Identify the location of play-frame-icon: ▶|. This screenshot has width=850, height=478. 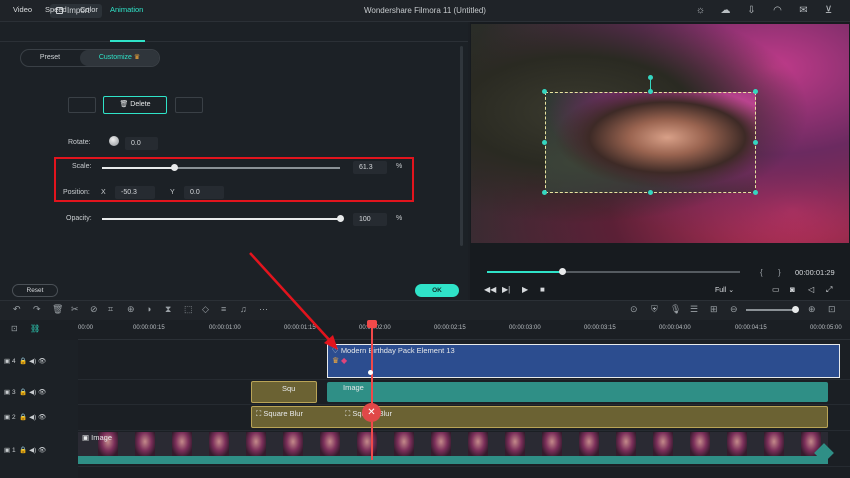
(506, 289).